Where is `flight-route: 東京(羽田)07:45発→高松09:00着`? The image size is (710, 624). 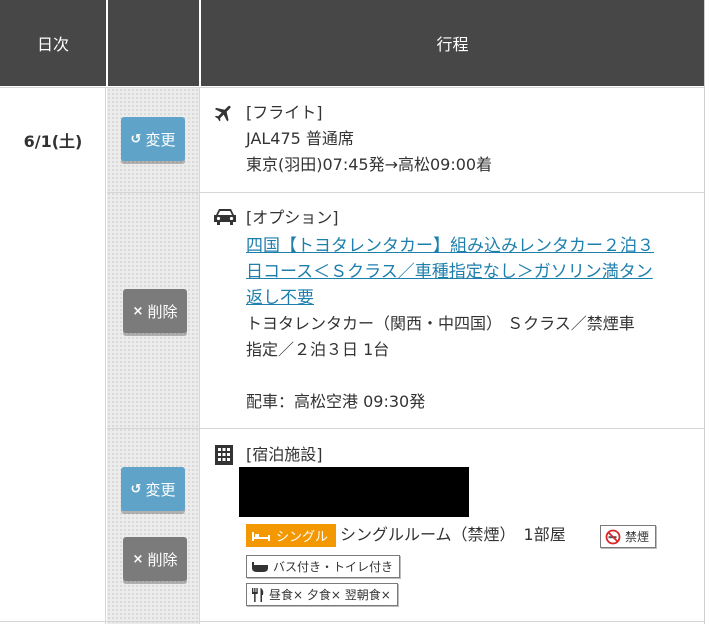
flight-route: 東京(羽田)07:45発→高松09:00着 is located at coordinates (369, 164).